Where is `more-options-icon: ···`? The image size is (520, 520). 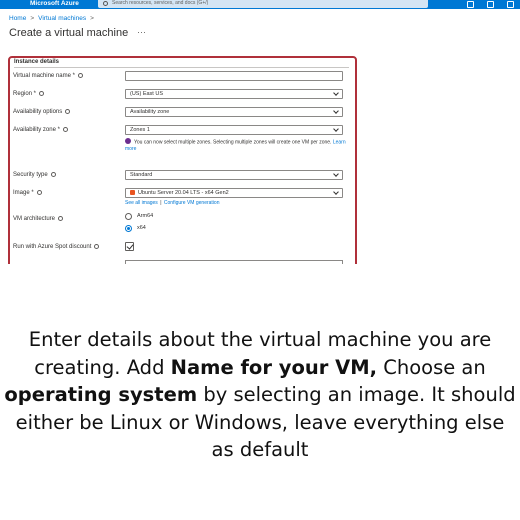 more-options-icon: ··· is located at coordinates (141, 32).